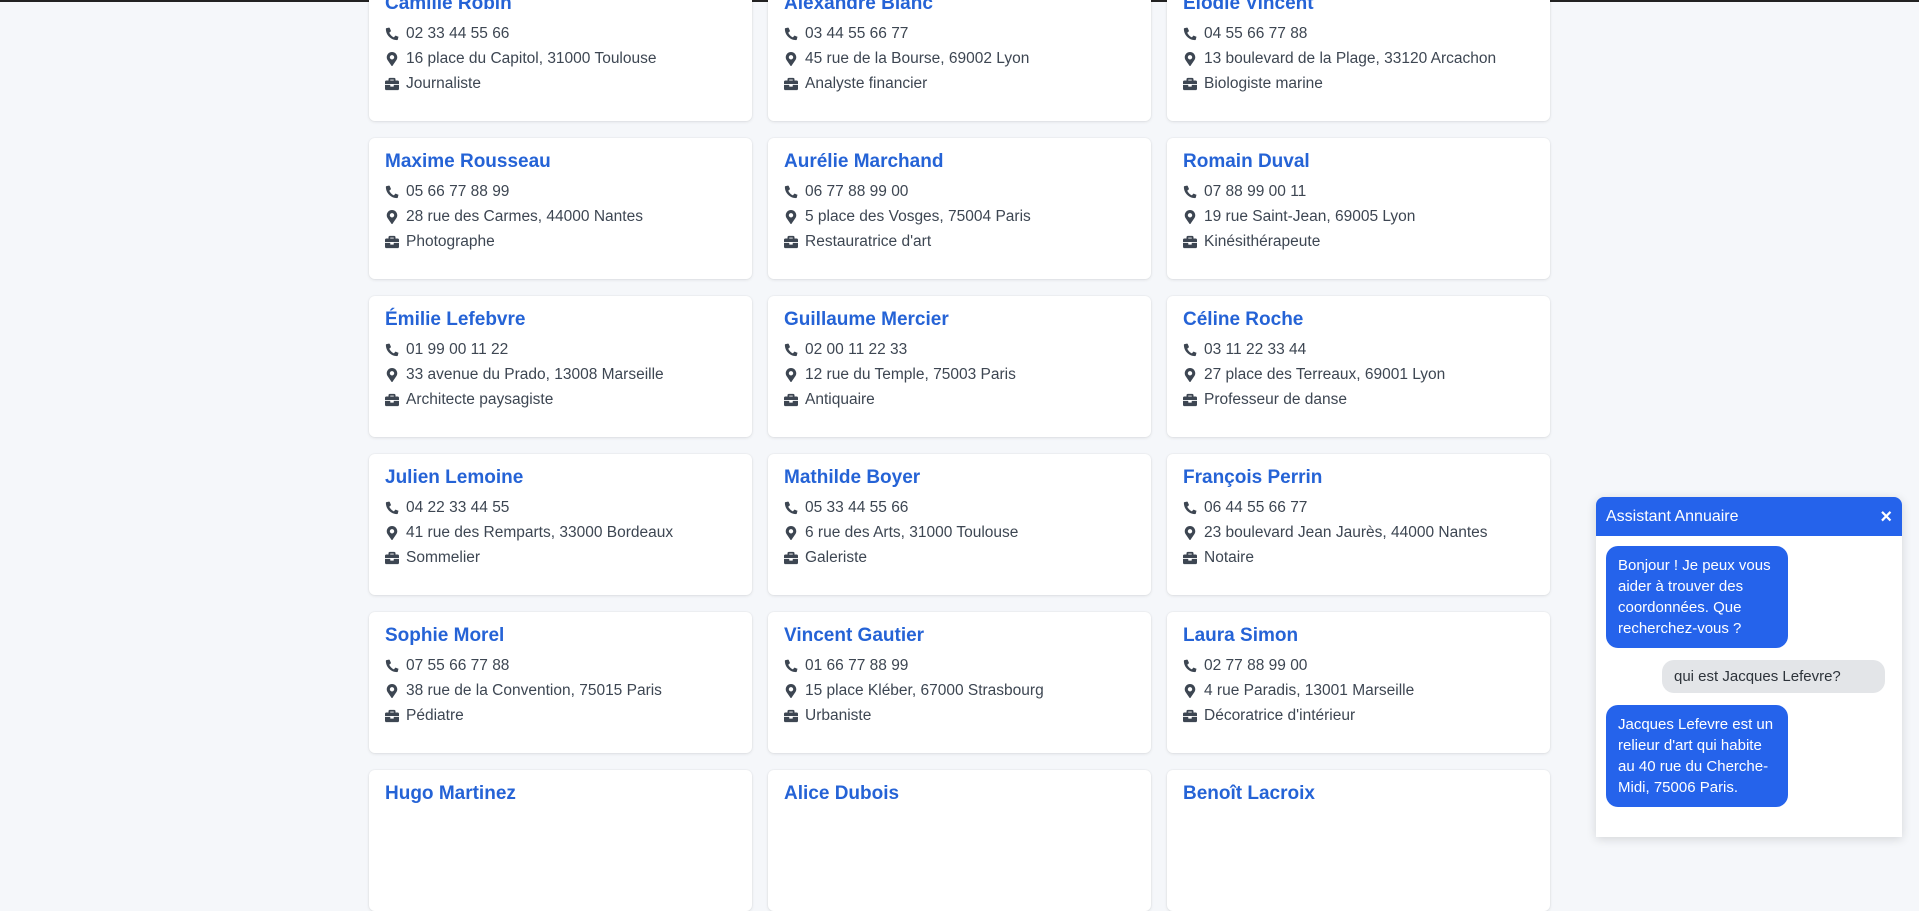  I want to click on contact-job: Urbaniste, so click(838, 715).